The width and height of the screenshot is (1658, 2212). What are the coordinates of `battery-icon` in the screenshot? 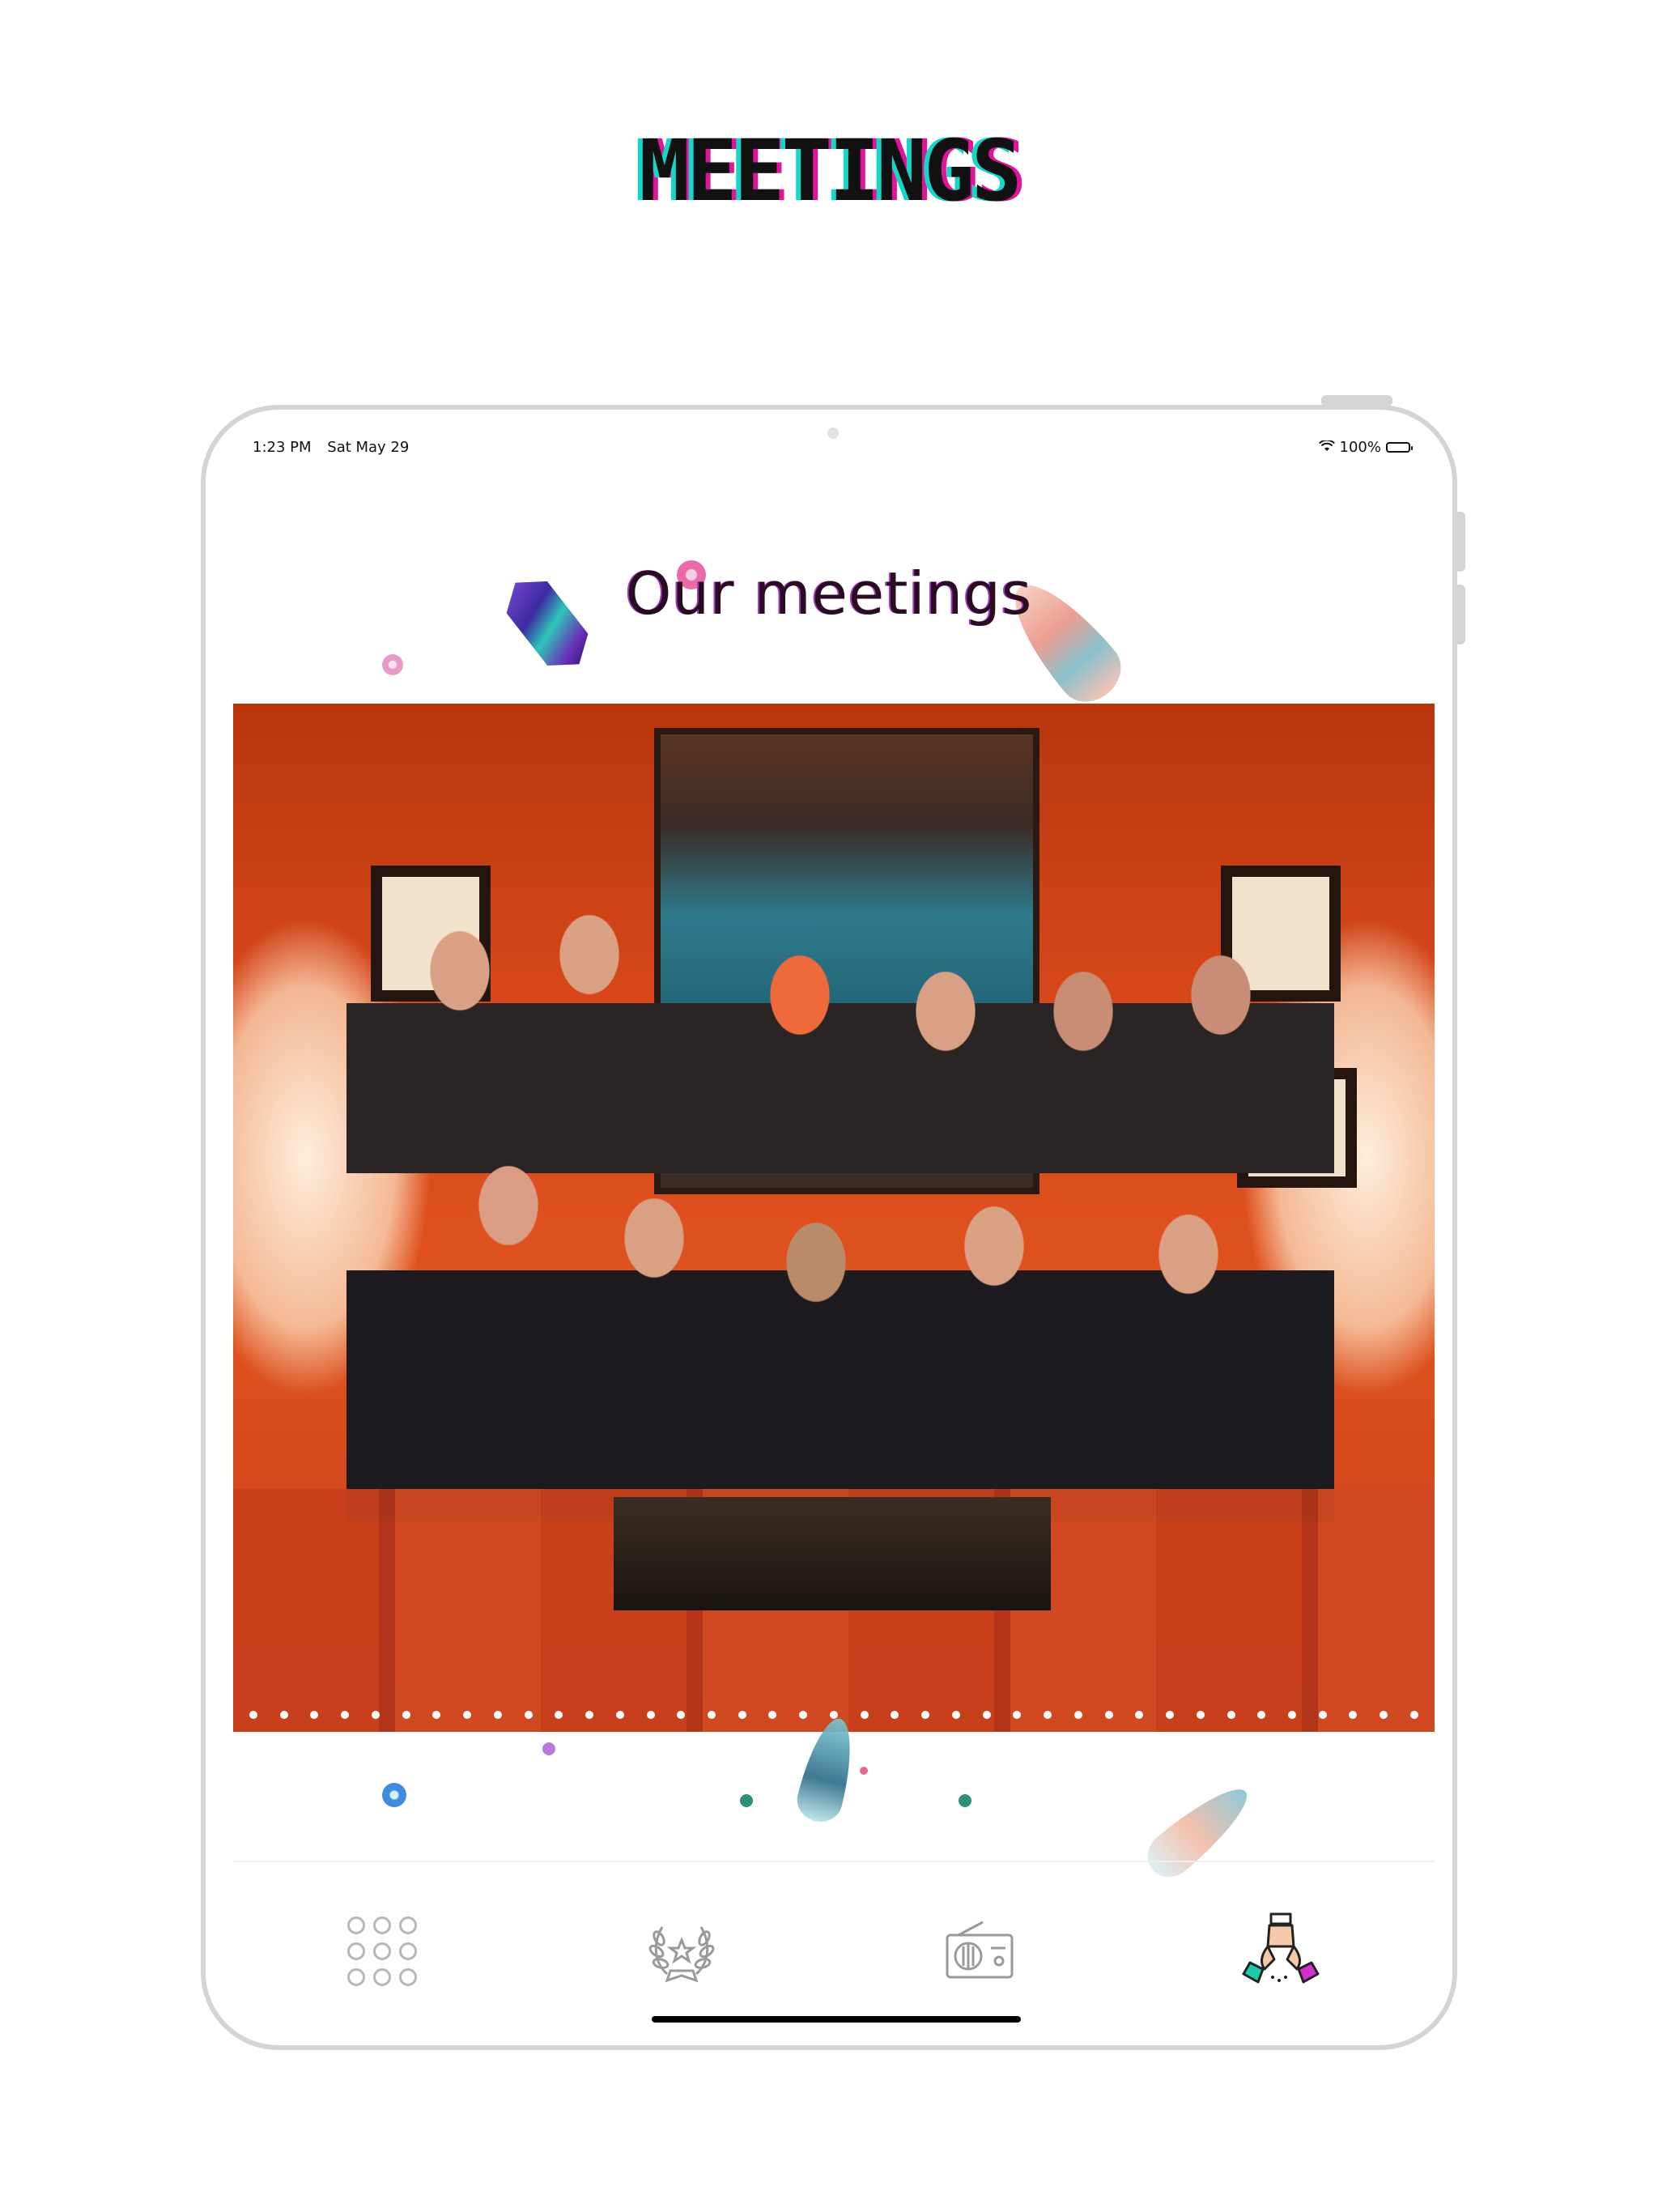 It's located at (1399, 447).